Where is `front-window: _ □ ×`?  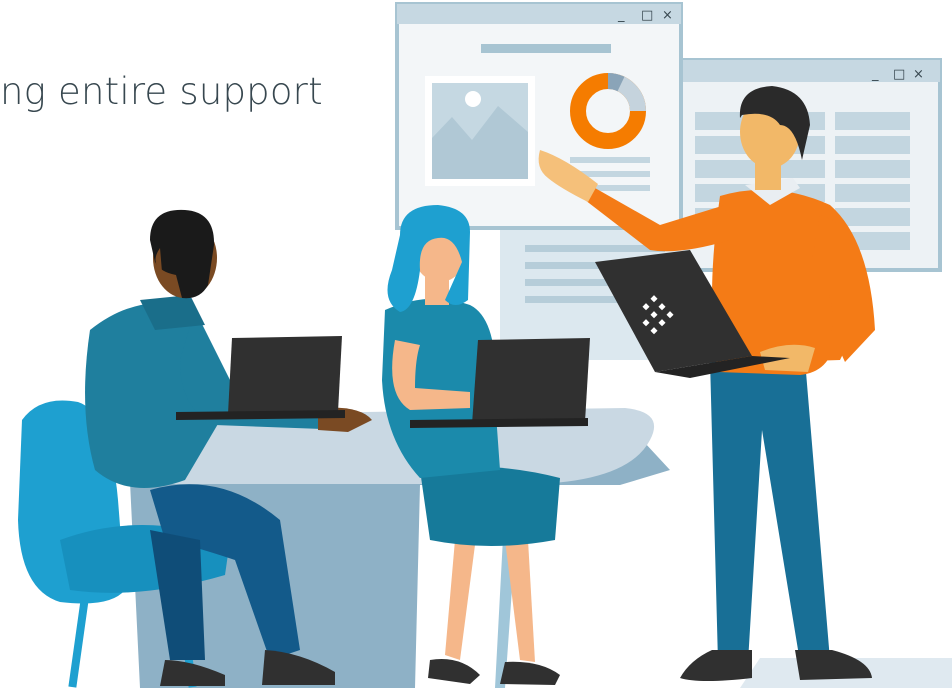
front-window: _ □ × is located at coordinates (539, 116).